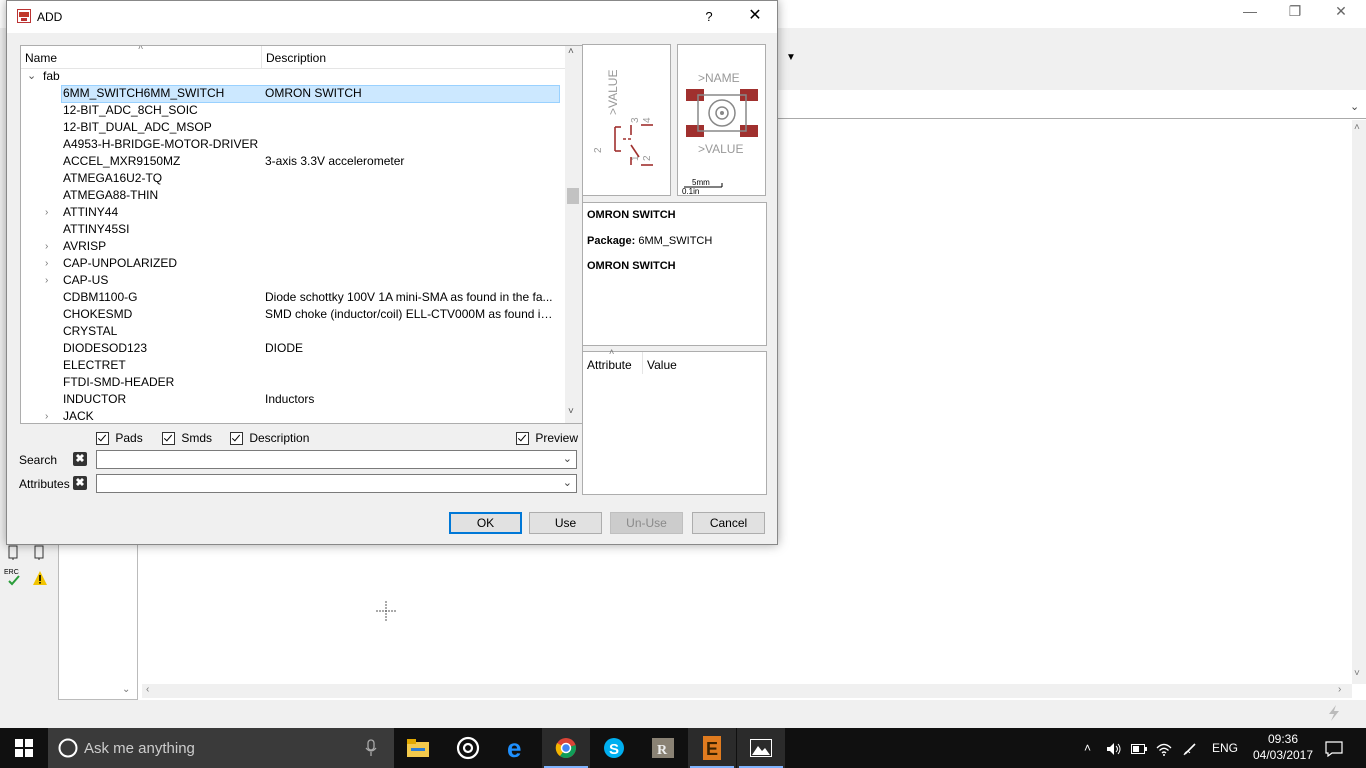 This screenshot has width=1366, height=768. I want to click on tree-item: › CAP-UNPOLARIZED, so click(291, 263).